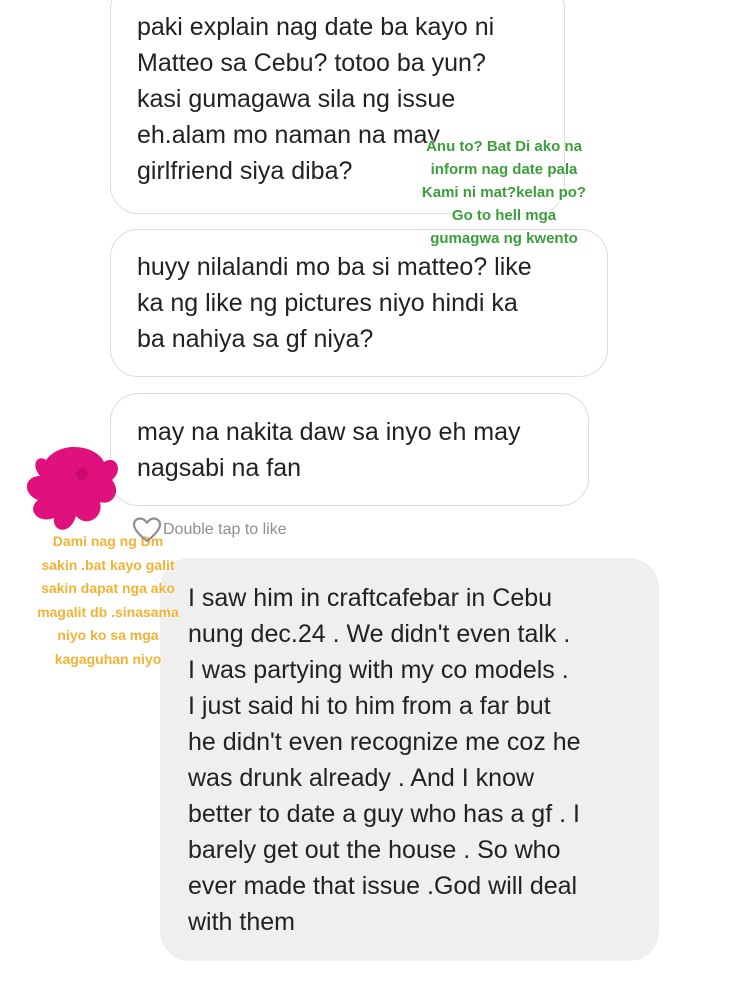 Image resolution: width=734 pixels, height=992 pixels. I want to click on reply-text-line: I just said hi to him from a far but, so click(369, 706).